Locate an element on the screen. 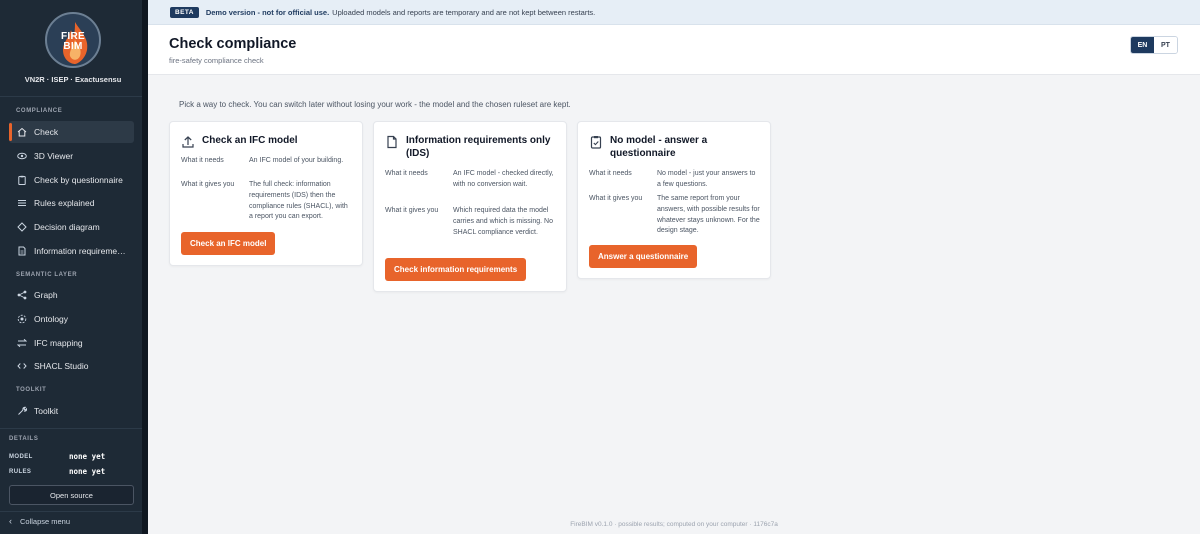 The width and height of the screenshot is (1200, 534). sidebar-item-label: Check by questionnaire is located at coordinates (78, 180).